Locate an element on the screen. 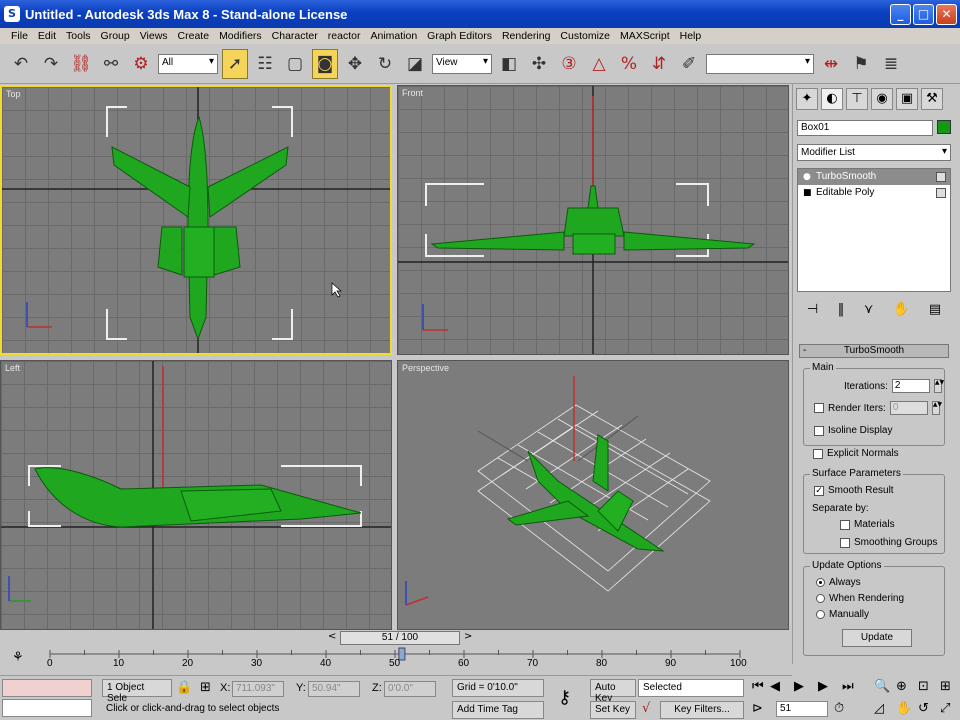  play-icon: ▶ is located at coordinates (799, 686).